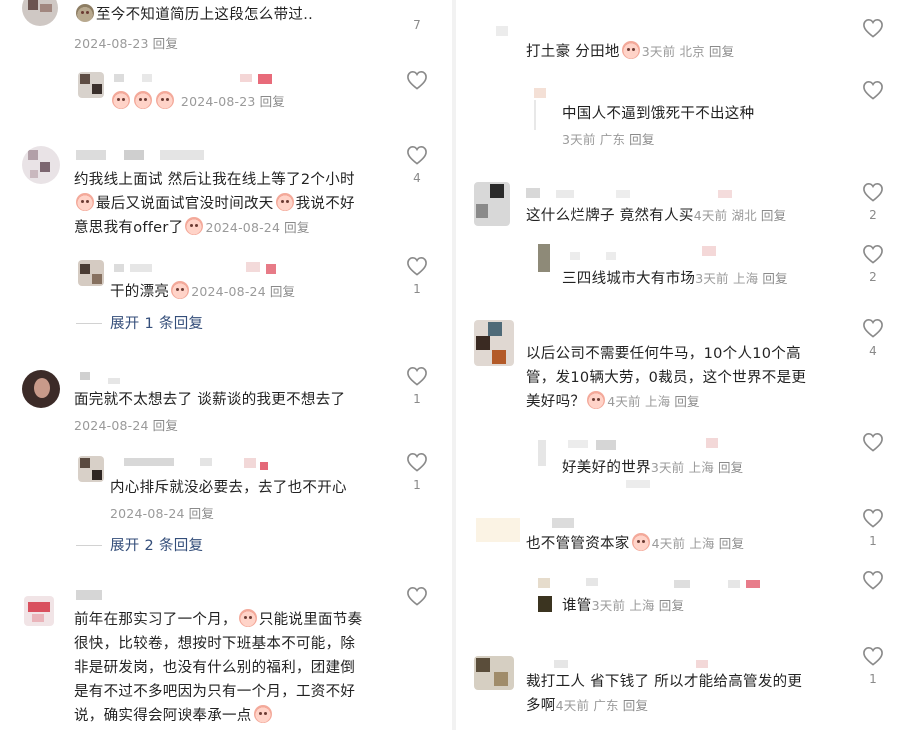 This screenshot has width=900, height=730. I want to click on reply-text: 三四线城市大有市场3天前 上海 回复, so click(675, 279).